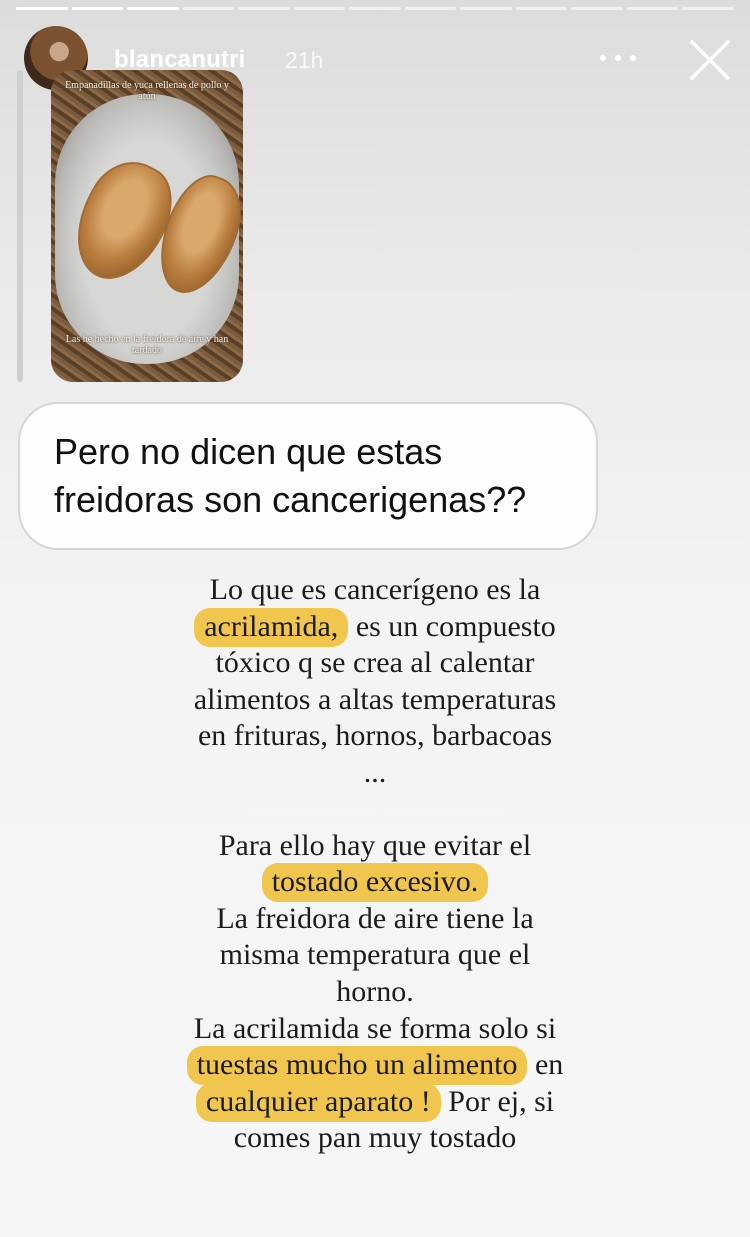 The width and height of the screenshot is (750, 1237). Describe the element at coordinates (375, 589) in the screenshot. I see `answer-line: Lo que es cancerígeno es la` at that location.